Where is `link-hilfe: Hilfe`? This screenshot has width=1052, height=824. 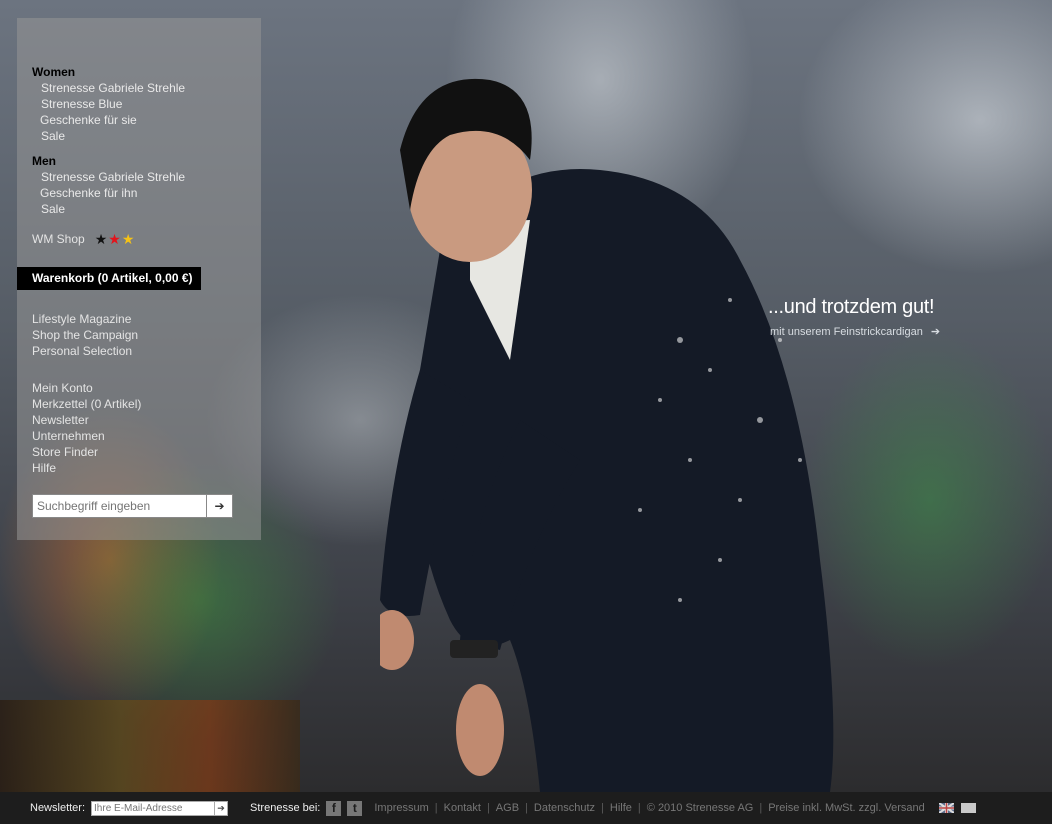
link-hilfe: Hilfe is located at coordinates (86, 468).